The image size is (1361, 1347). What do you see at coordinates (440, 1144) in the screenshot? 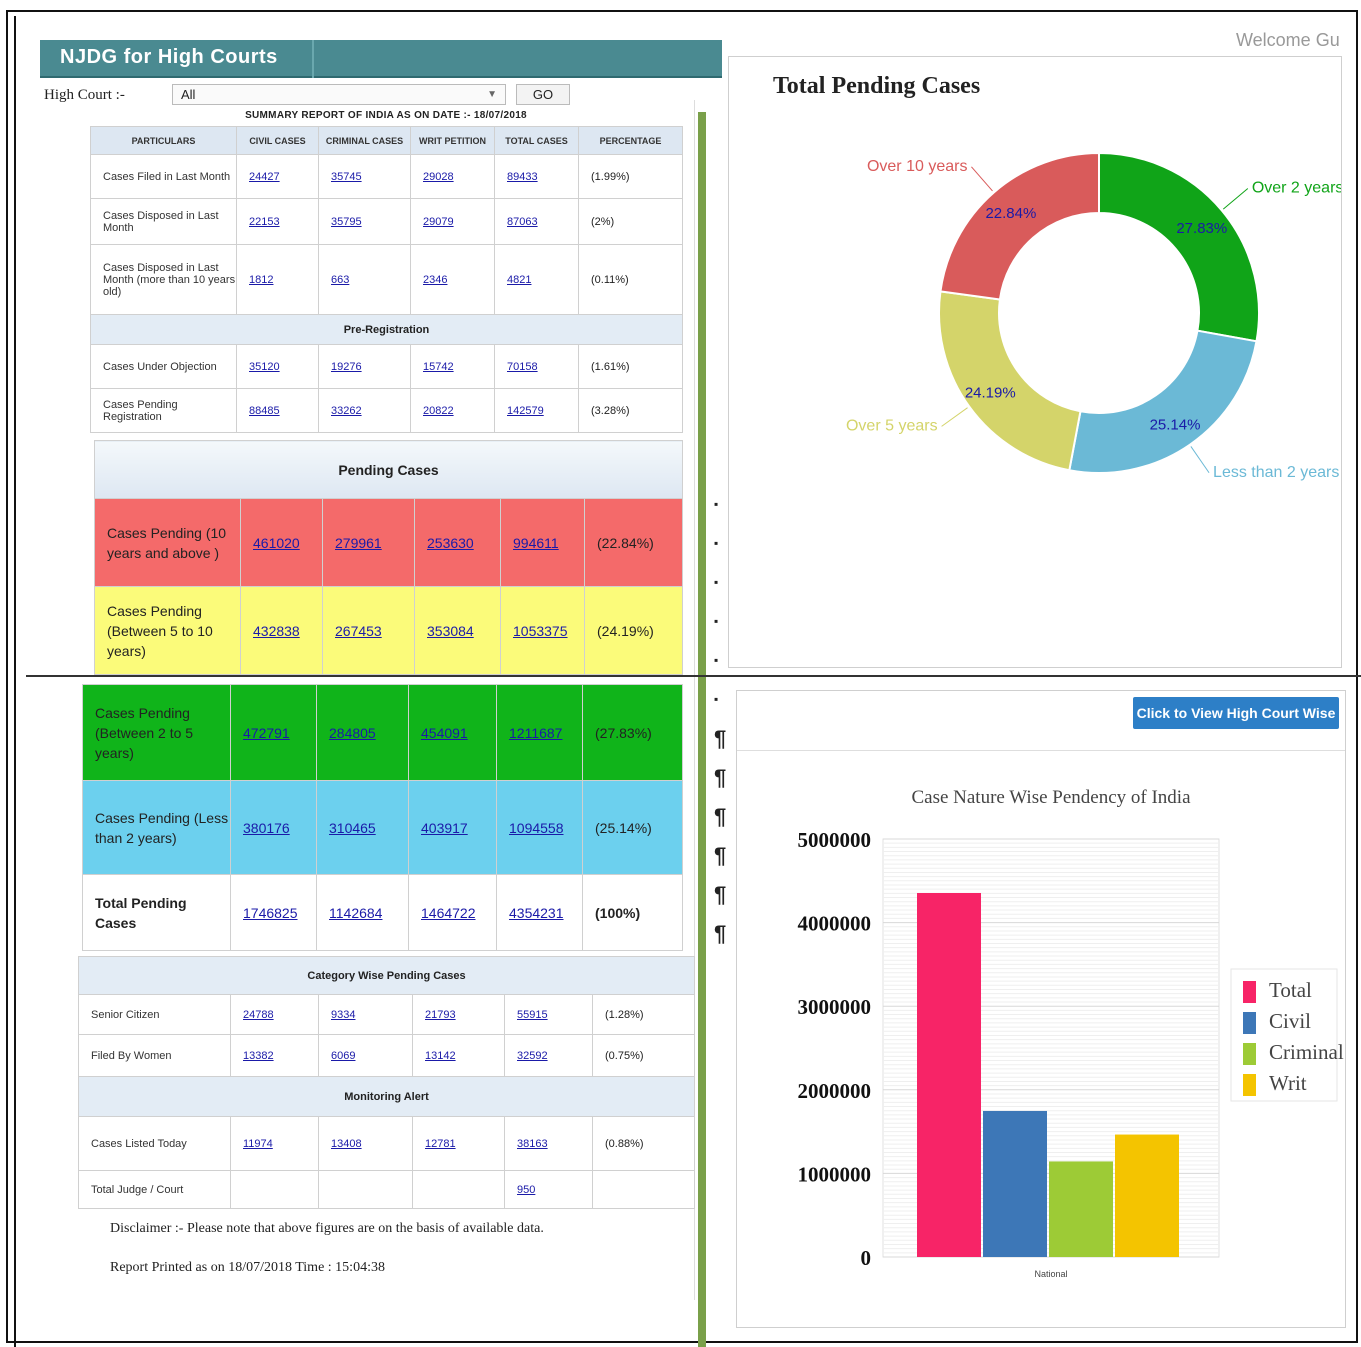
I see `writ-count-link: 12781` at bounding box center [440, 1144].